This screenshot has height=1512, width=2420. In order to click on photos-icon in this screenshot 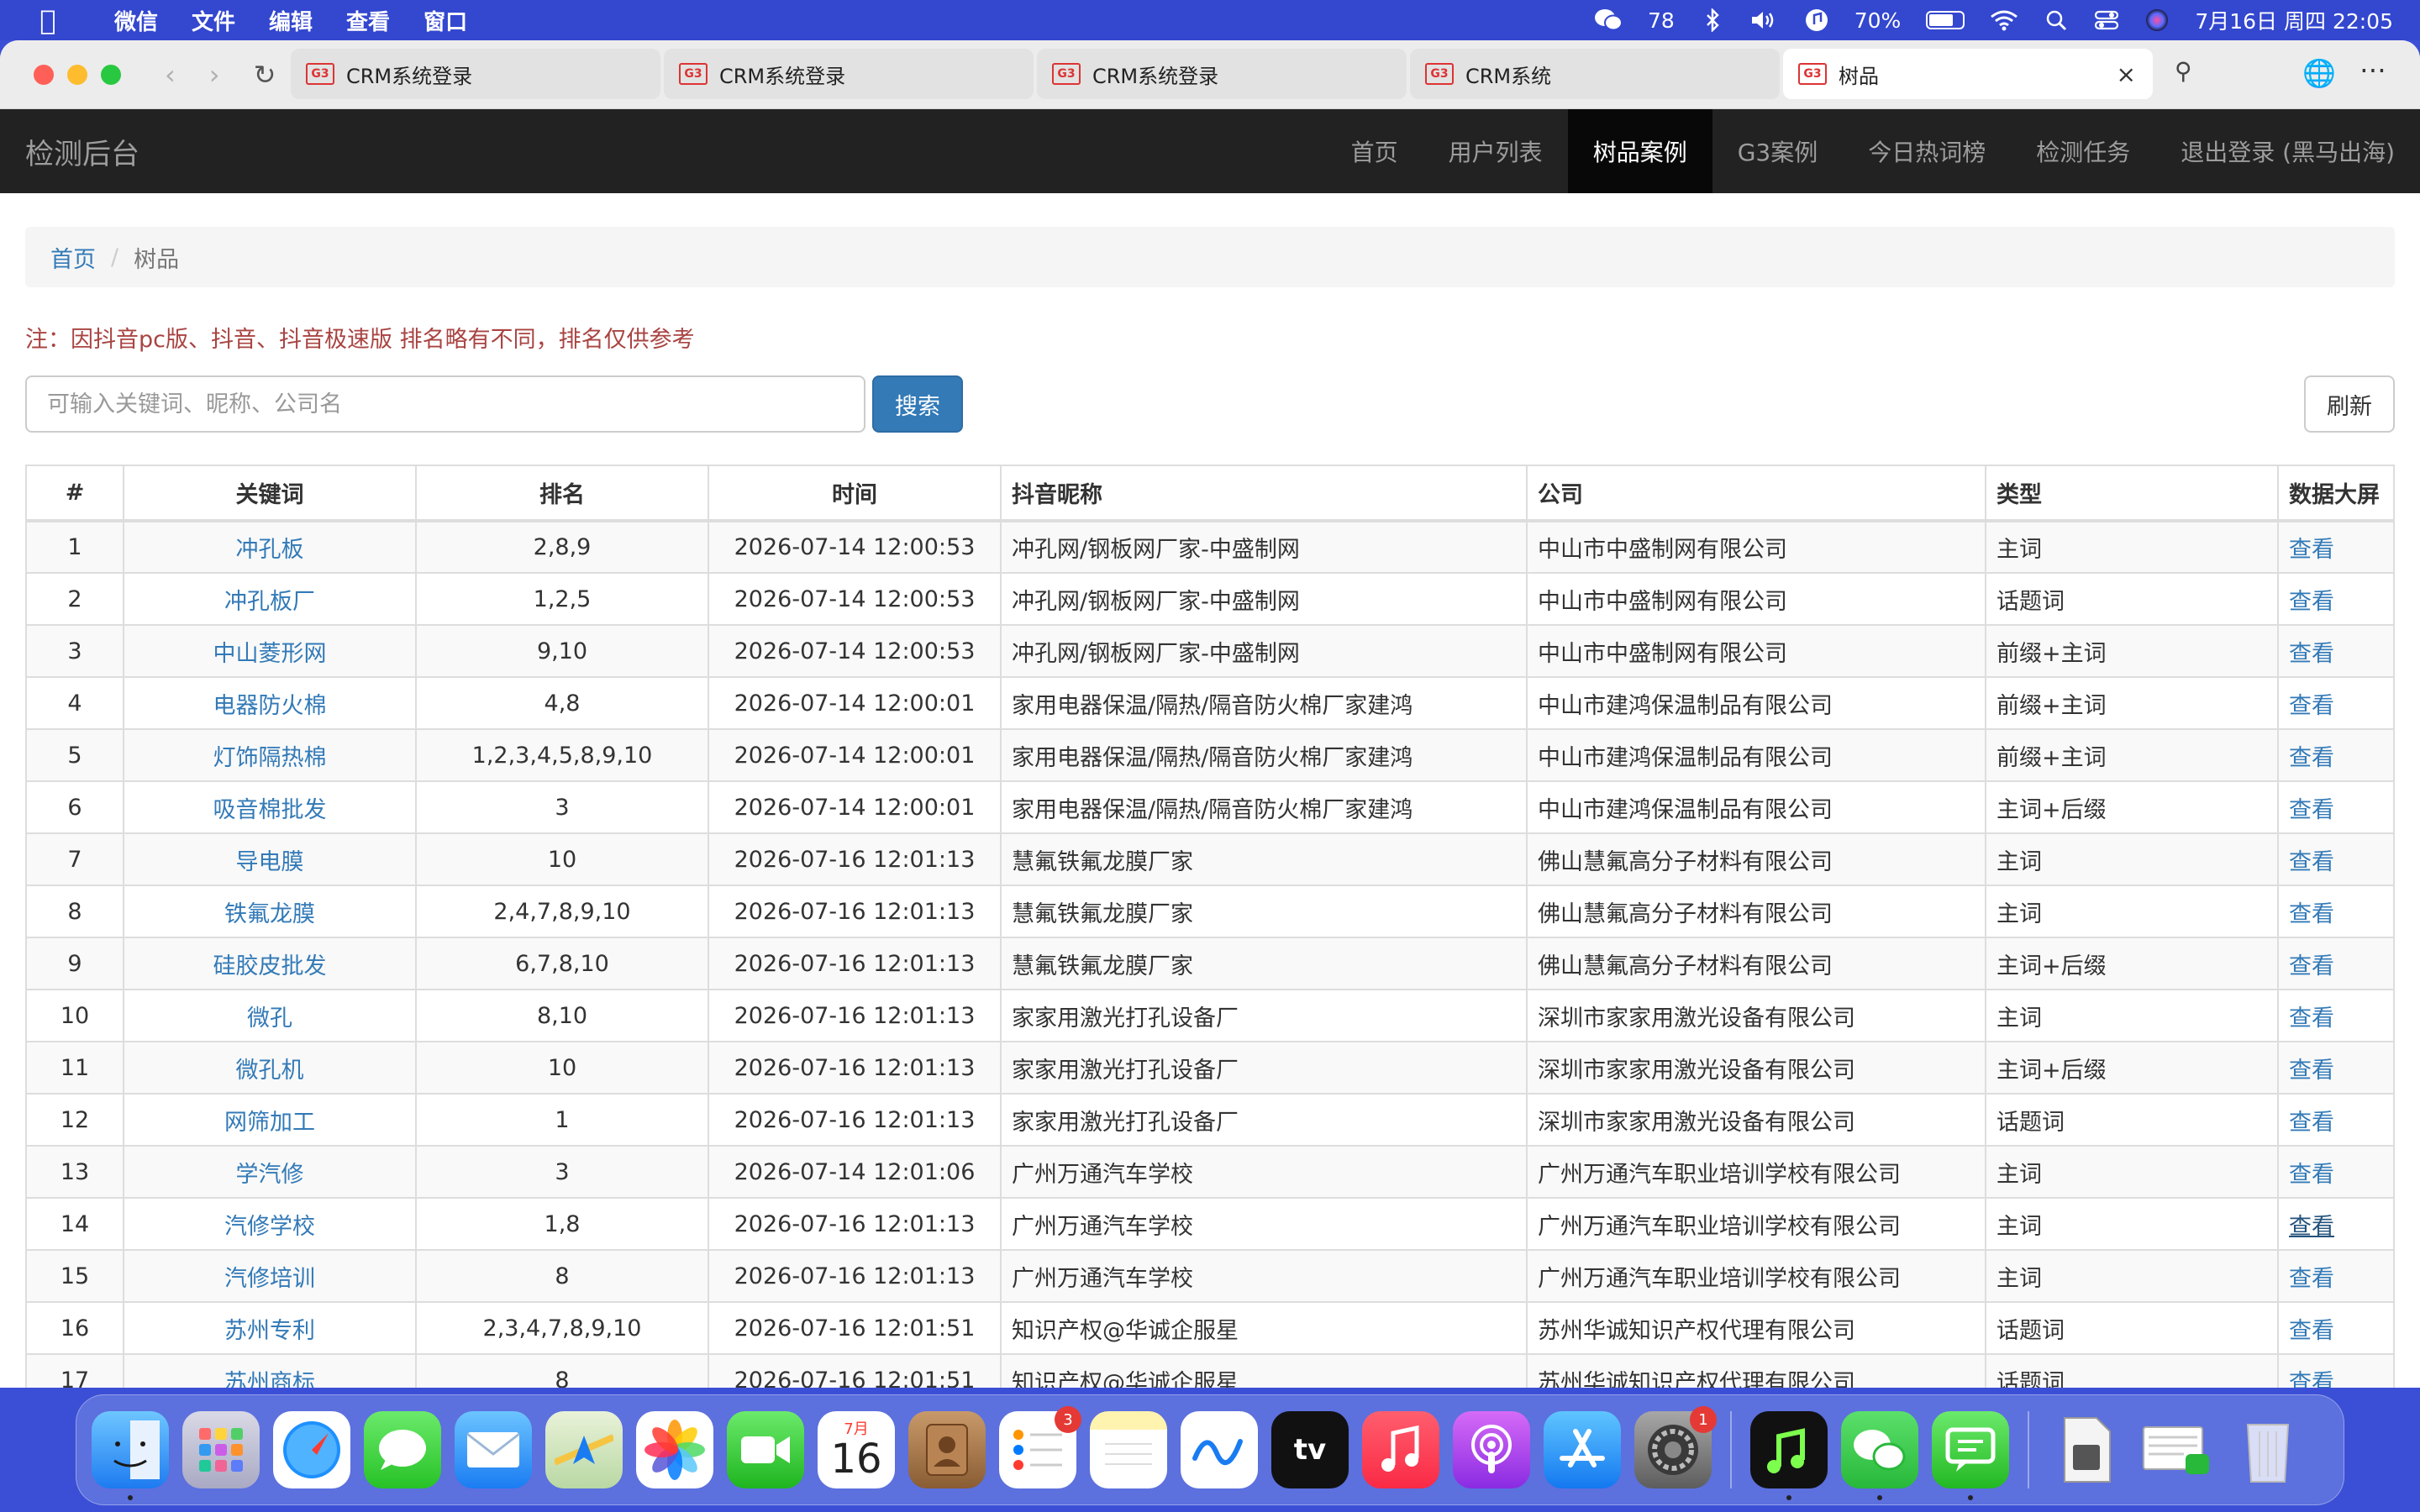, I will do `click(674, 1449)`.